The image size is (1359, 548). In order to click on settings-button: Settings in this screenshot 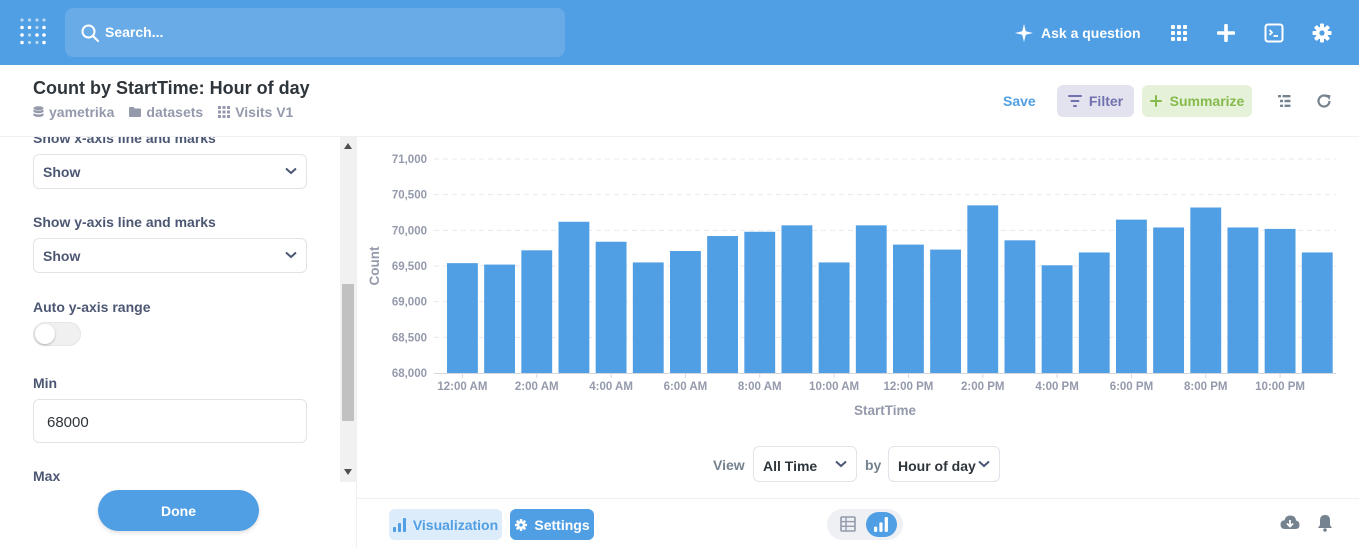, I will do `click(552, 524)`.